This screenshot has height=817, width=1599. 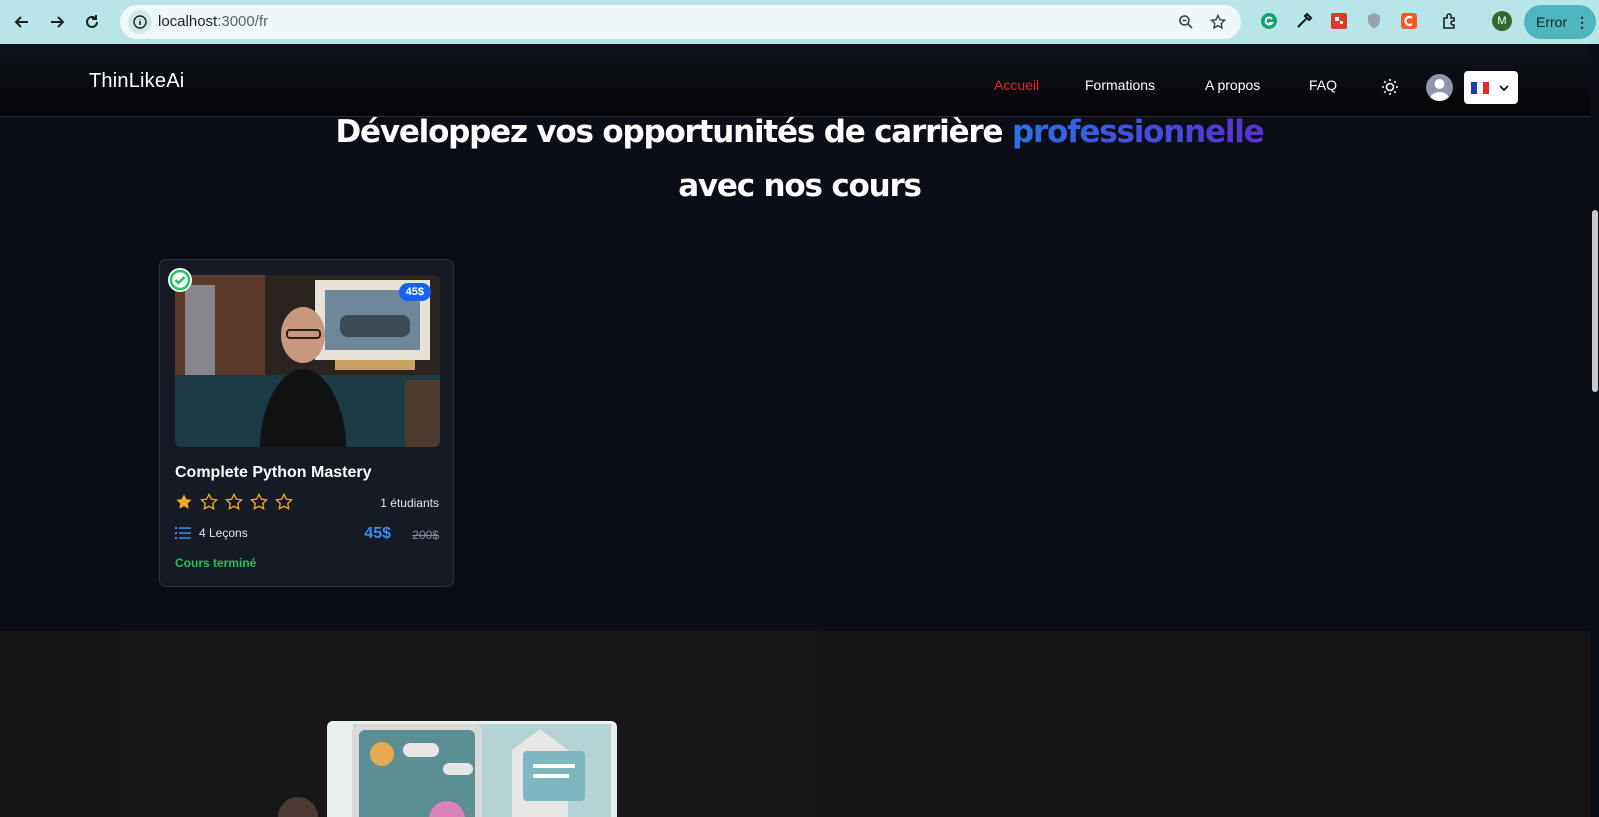 What do you see at coordinates (1232, 85) in the screenshot?
I see `nav-a-propos: A propos` at bounding box center [1232, 85].